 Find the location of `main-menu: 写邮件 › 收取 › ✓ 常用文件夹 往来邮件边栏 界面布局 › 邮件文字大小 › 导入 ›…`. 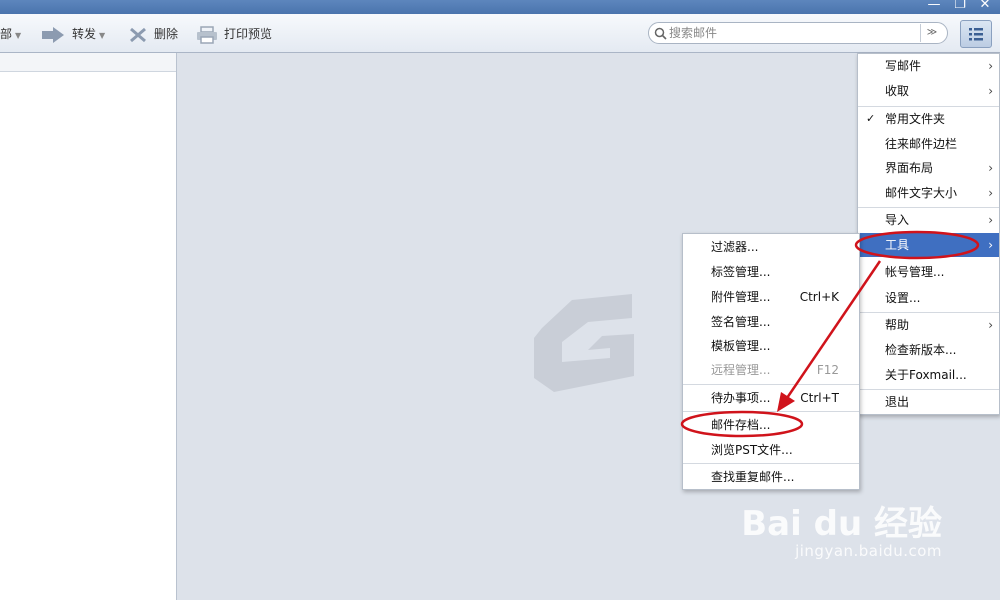

main-menu: 写邮件 › 收取 › ✓ 常用文件夹 往来邮件边栏 界面布局 › 邮件文字大小 › 导入 ›… is located at coordinates (928, 234).